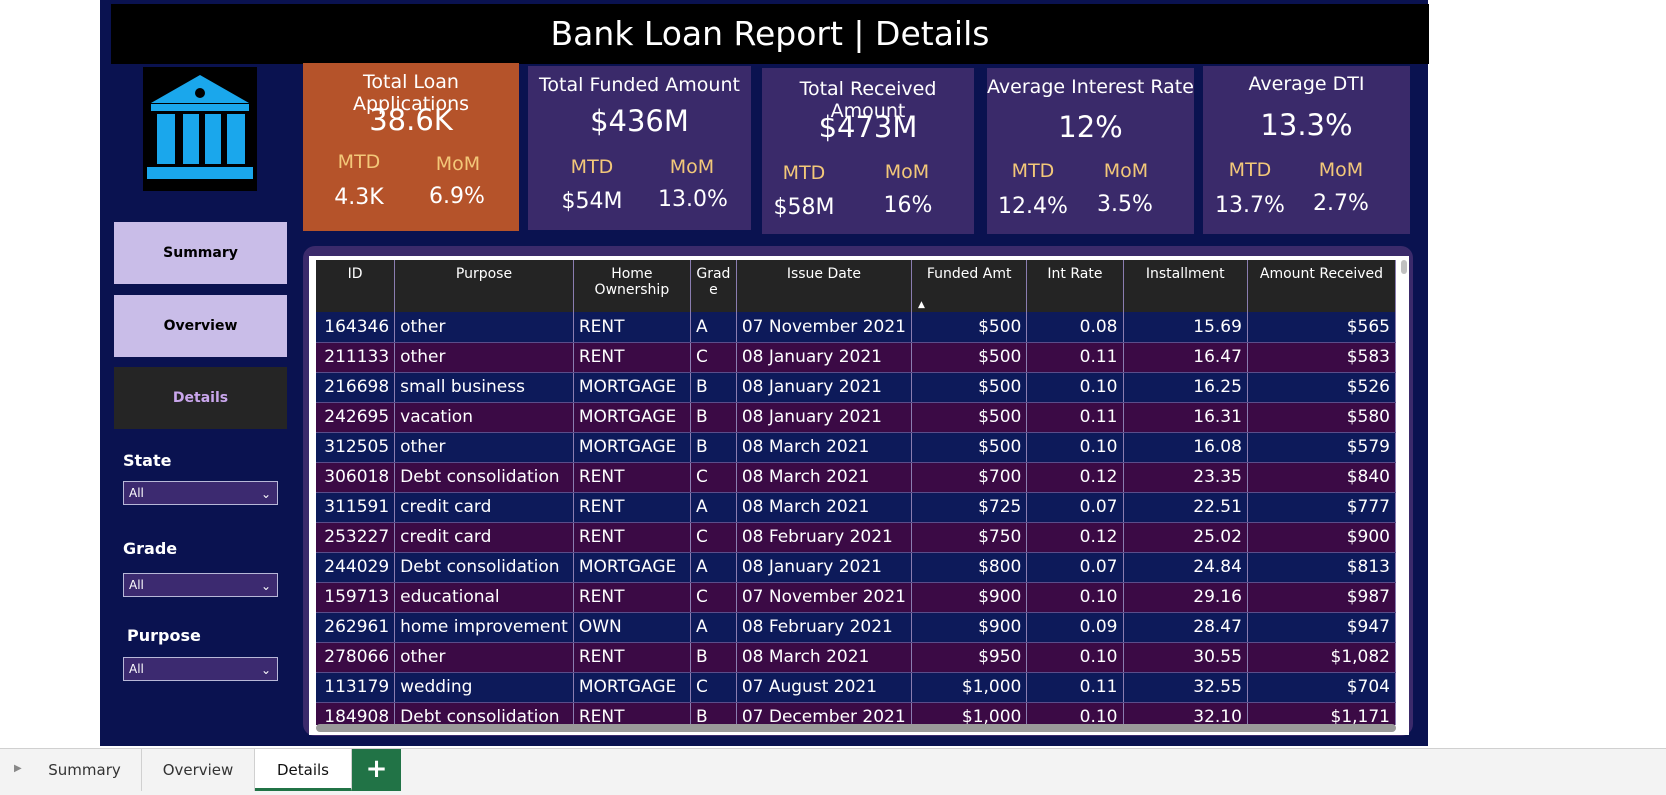 This screenshot has height=795, width=1666. What do you see at coordinates (200, 326) in the screenshot?
I see `nav-overview-button: Overview` at bounding box center [200, 326].